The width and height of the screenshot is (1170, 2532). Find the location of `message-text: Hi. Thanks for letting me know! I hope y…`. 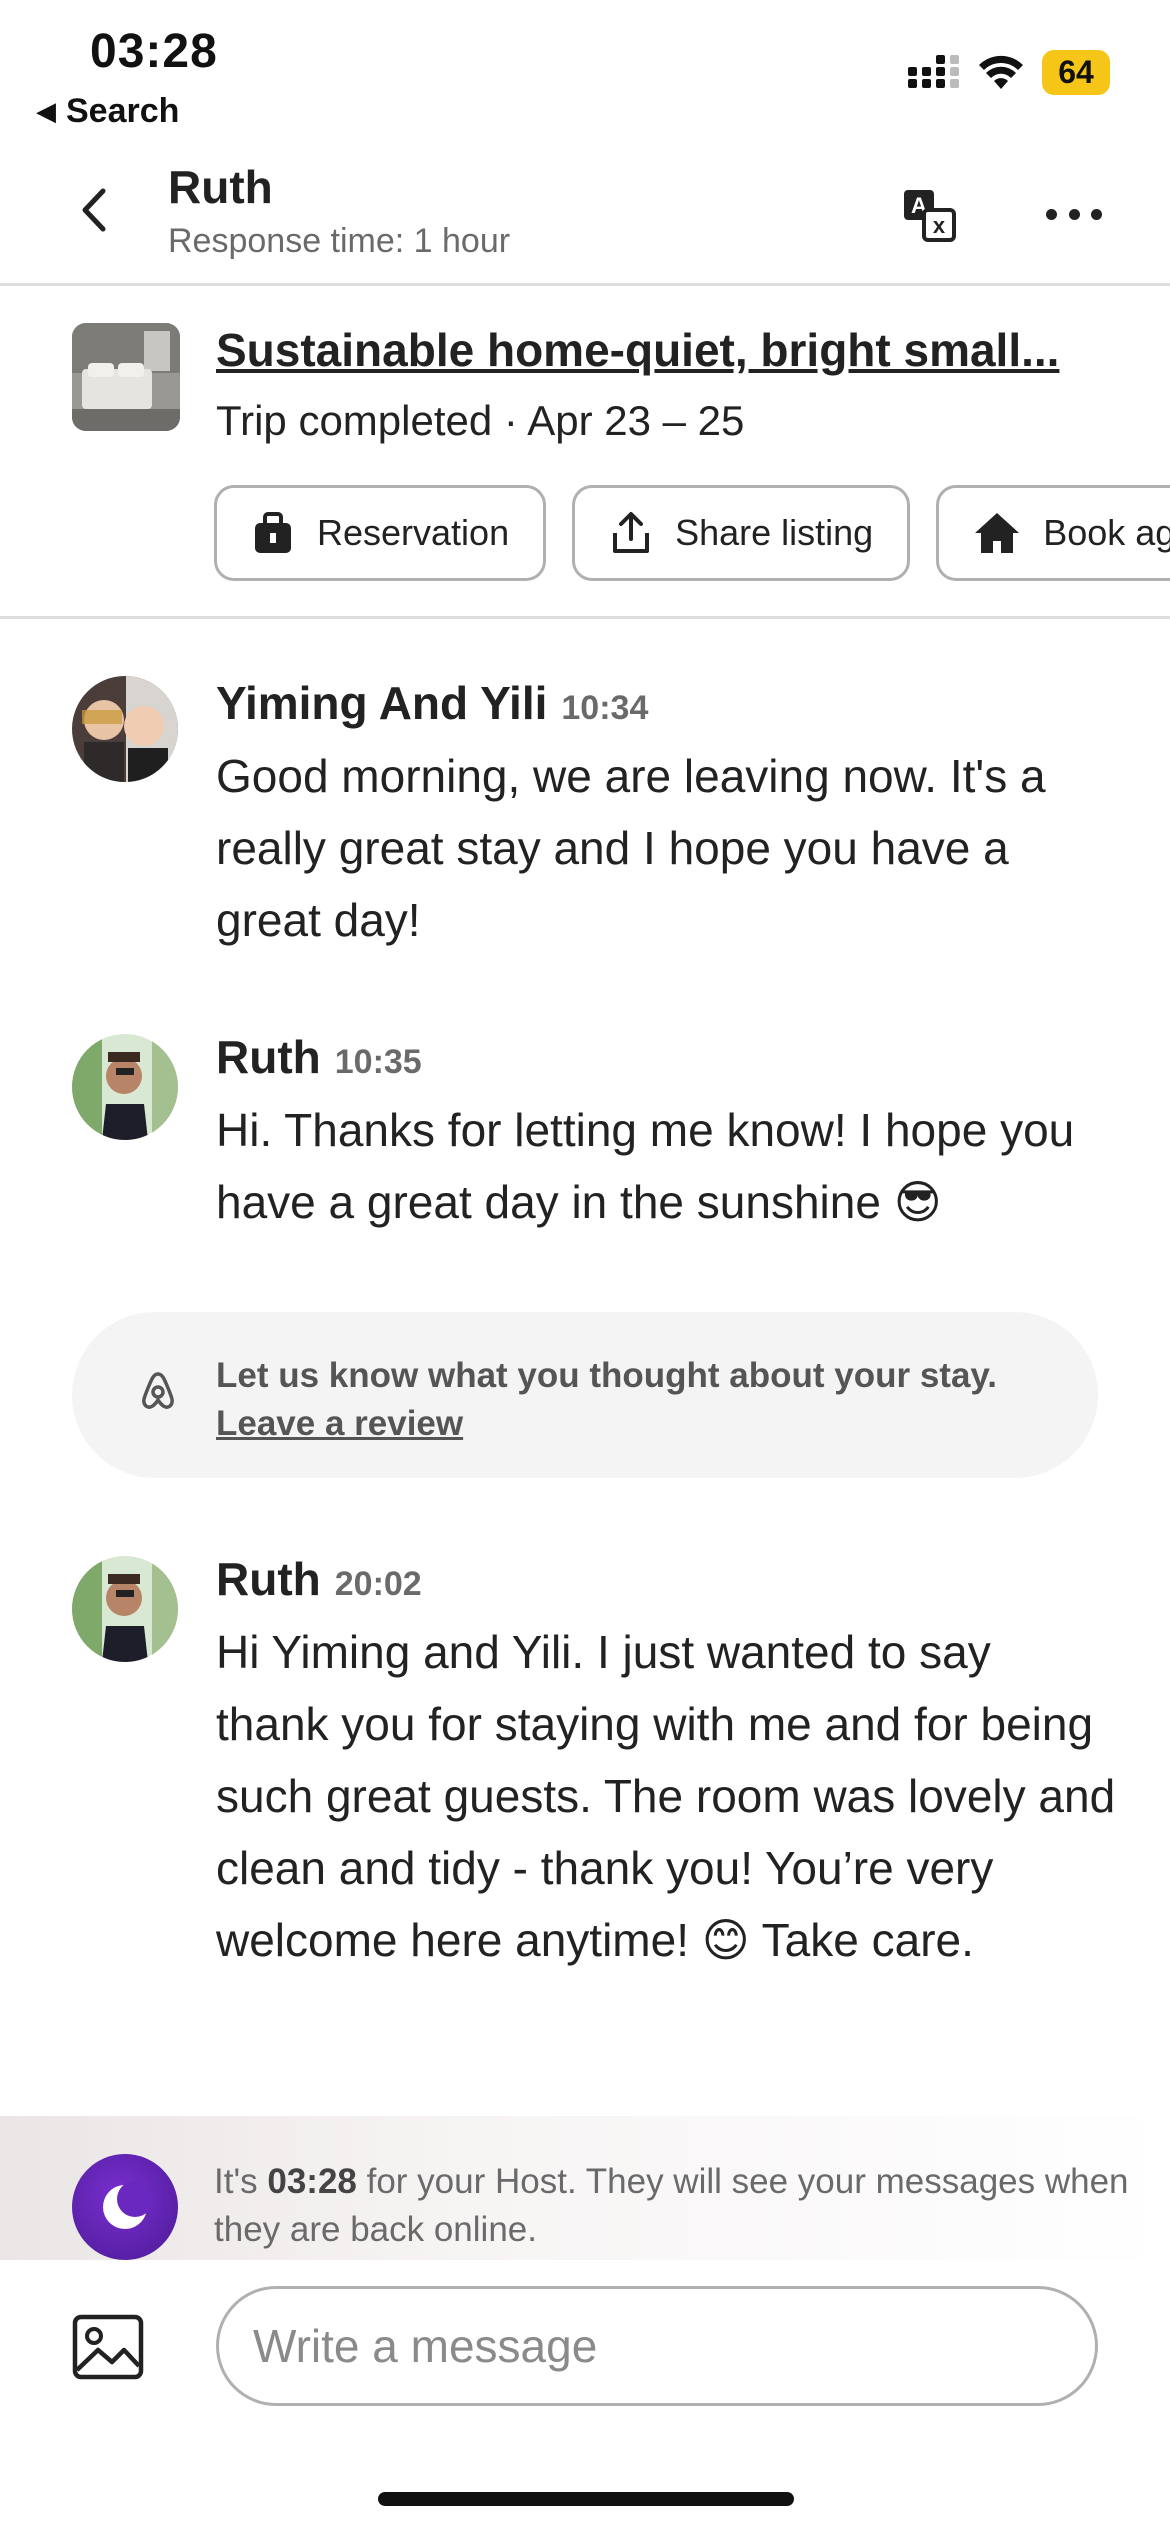

message-text: Hi. Thanks for letting me know! I hope y… is located at coordinates (645, 1166).